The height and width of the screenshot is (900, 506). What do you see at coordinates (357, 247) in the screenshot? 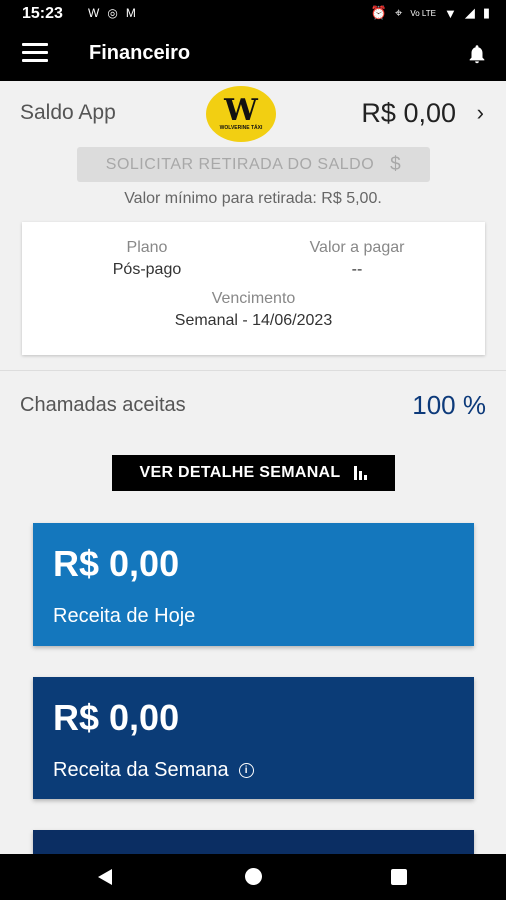
I see `amount-due-label: Valor a pagar` at bounding box center [357, 247].